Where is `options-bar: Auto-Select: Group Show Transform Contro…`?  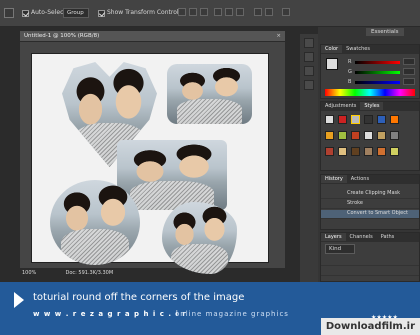
options-bar: Auto-Select: Group Show Transform Contro… is located at coordinates (210, 13).